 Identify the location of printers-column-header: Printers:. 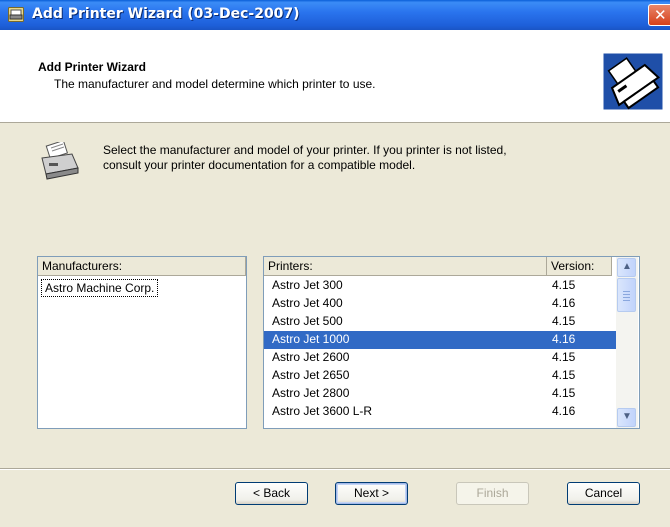
(405, 266).